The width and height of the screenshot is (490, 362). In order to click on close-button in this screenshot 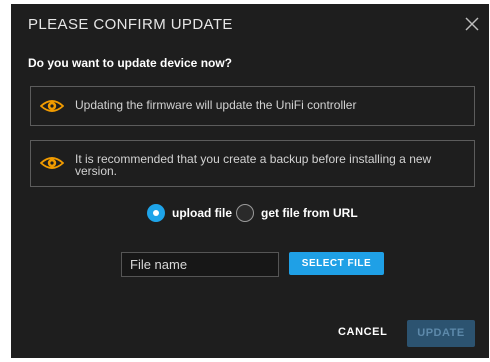, I will do `click(472, 24)`.